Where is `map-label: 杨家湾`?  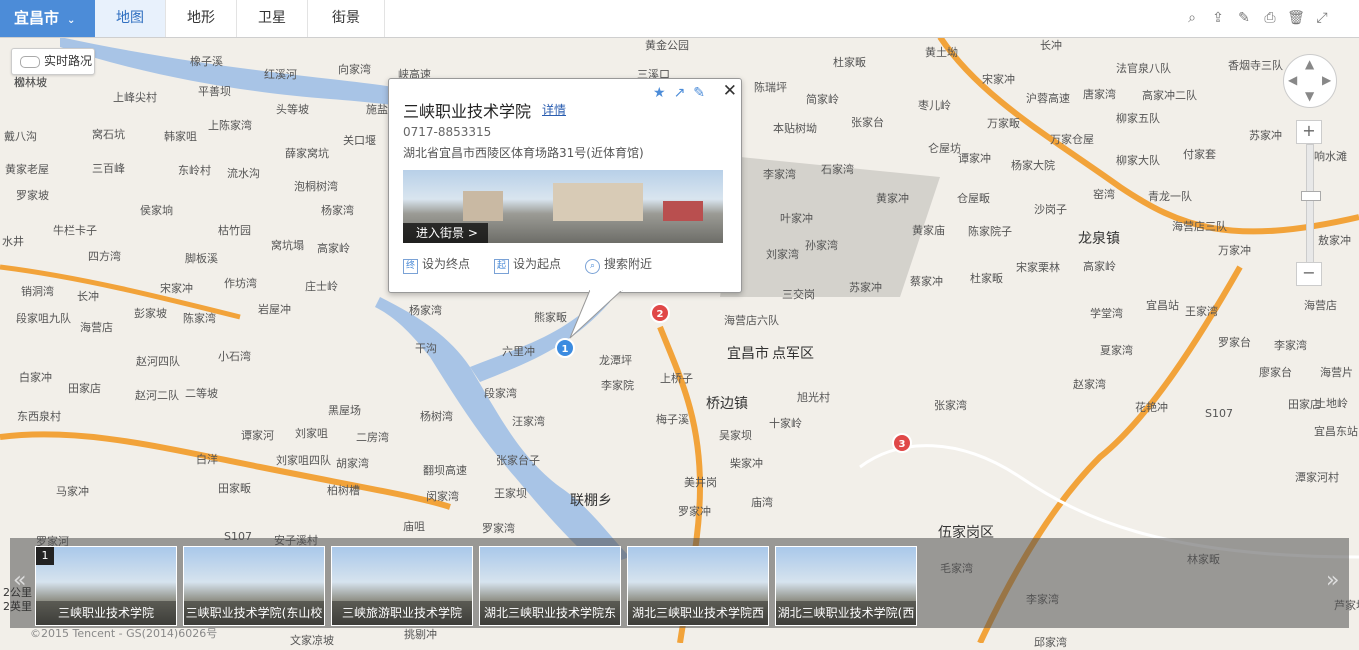 map-label: 杨家湾 is located at coordinates (425, 310).